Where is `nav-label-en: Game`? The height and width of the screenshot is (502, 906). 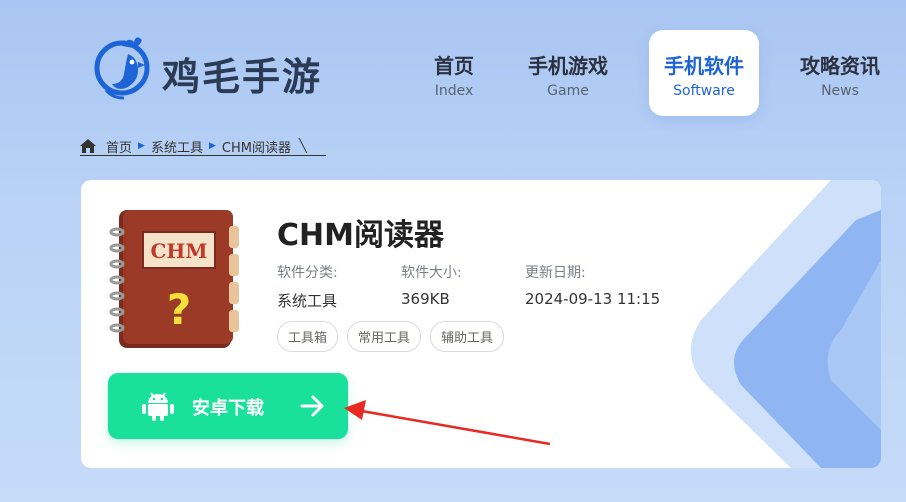
nav-label-en: Game is located at coordinates (568, 91).